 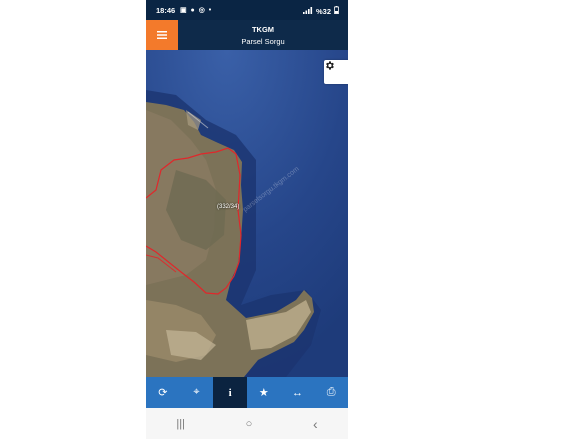 I want to click on measure-button: ↔, so click(x=298, y=392).